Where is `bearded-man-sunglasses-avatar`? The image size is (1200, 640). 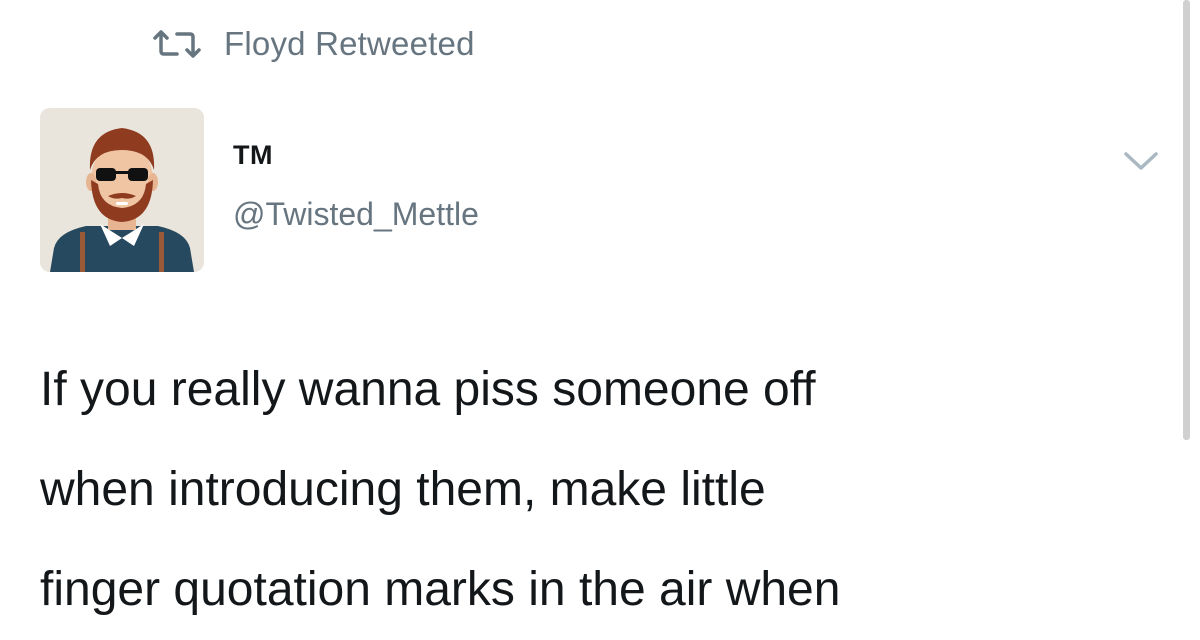
bearded-man-sunglasses-avatar is located at coordinates (122, 190).